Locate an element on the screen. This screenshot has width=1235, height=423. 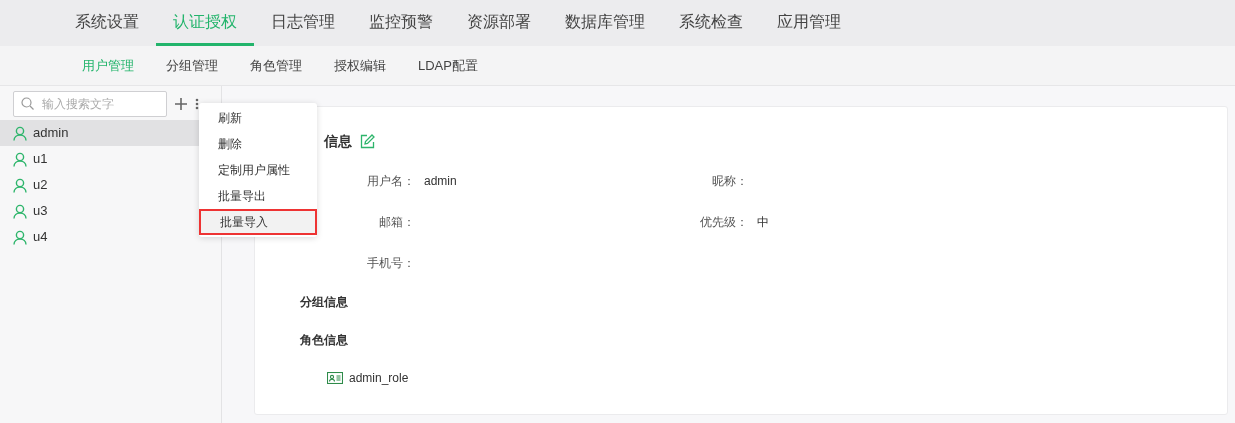
field-label: 手机号： is located at coordinates (390, 263).